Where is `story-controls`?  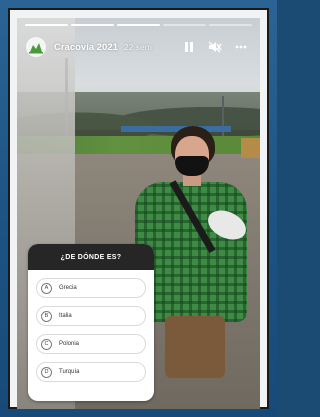 story-controls is located at coordinates (217, 47).